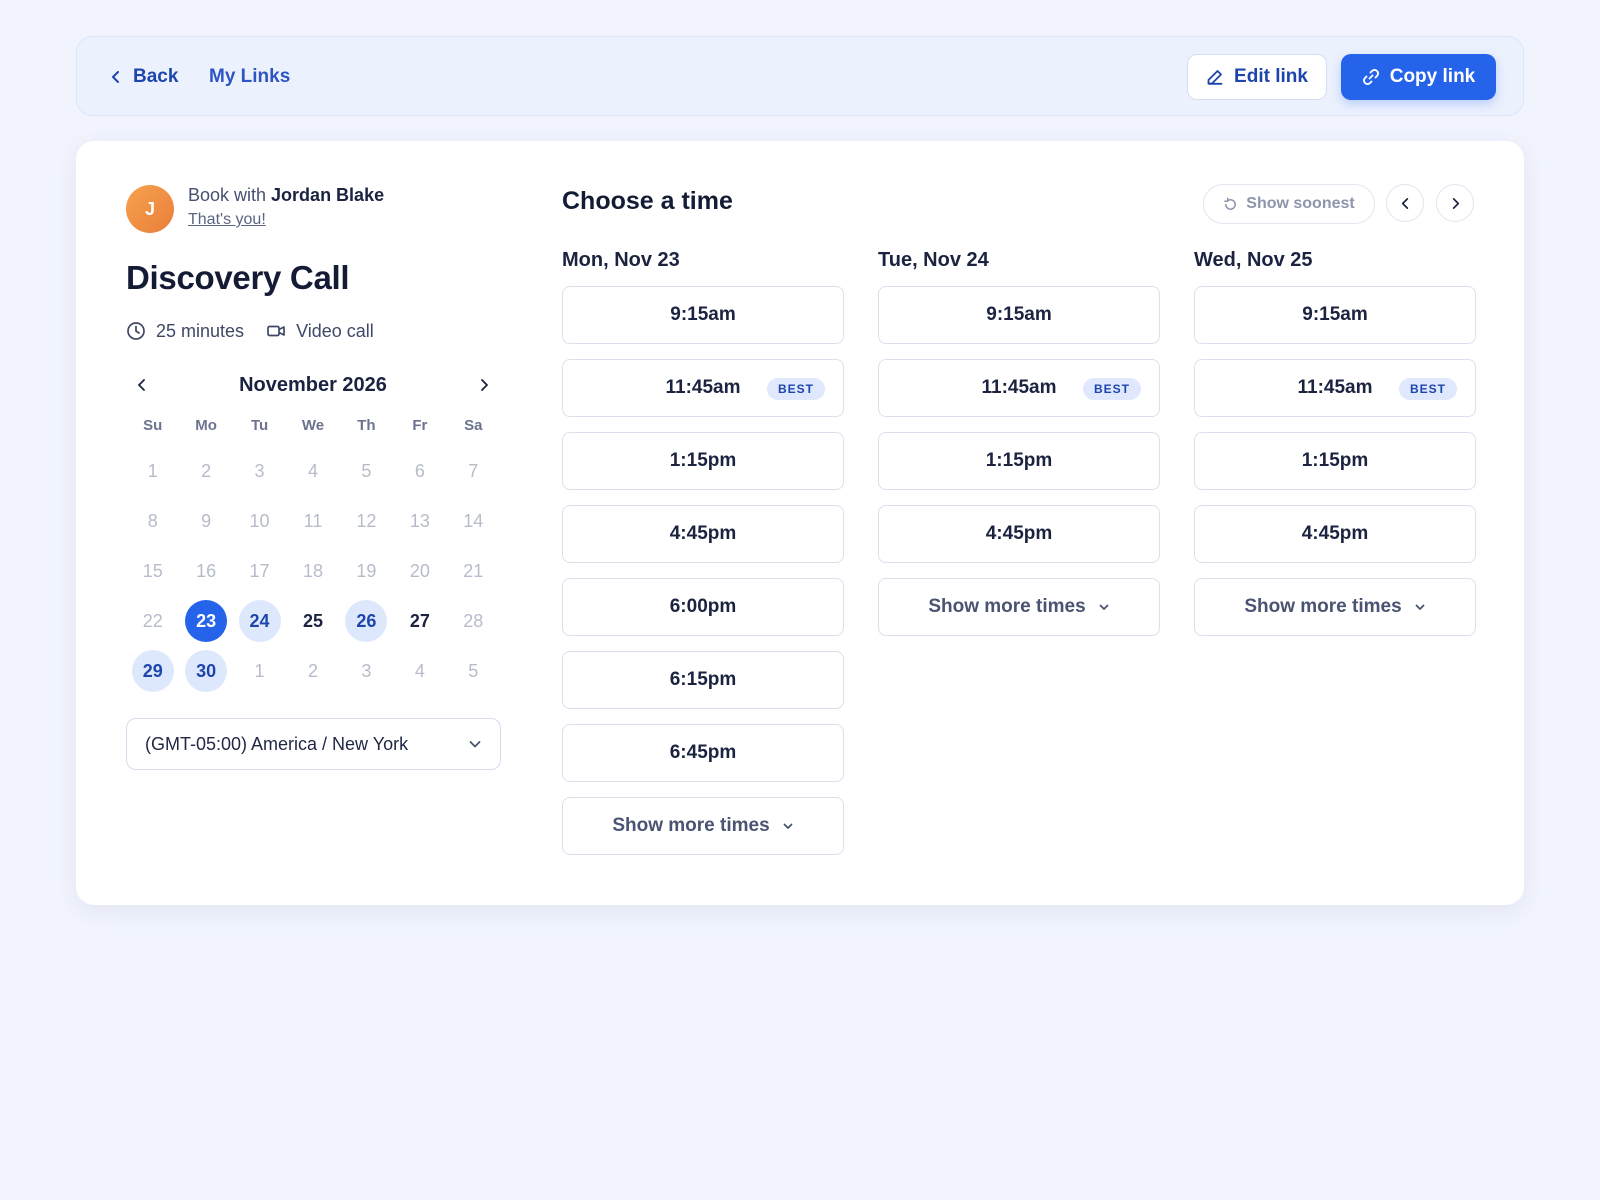 Image resolution: width=1600 pixels, height=1200 pixels. I want to click on times-title: Choose a time, so click(647, 201).